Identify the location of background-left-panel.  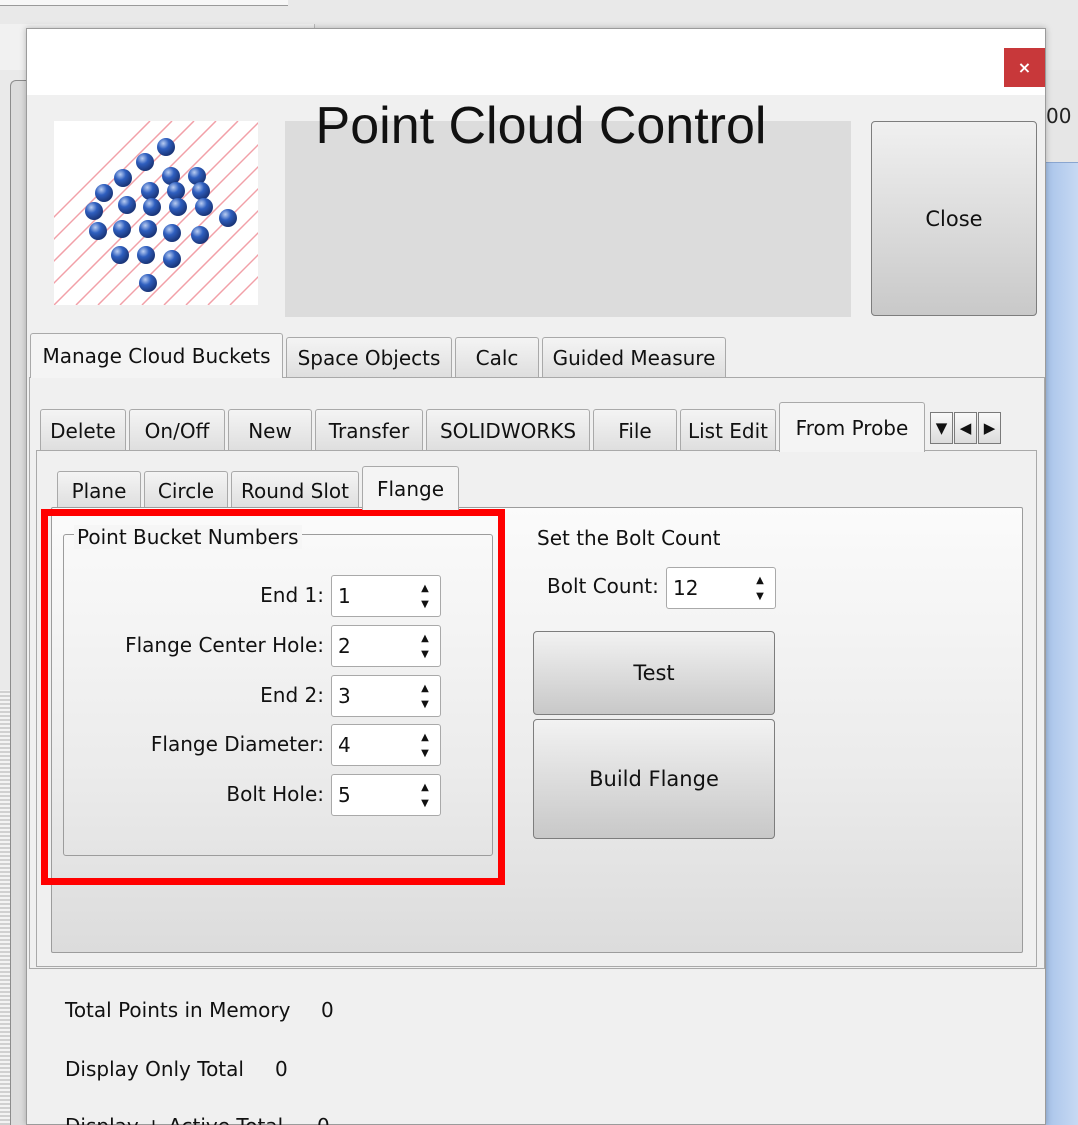
(18, 602).